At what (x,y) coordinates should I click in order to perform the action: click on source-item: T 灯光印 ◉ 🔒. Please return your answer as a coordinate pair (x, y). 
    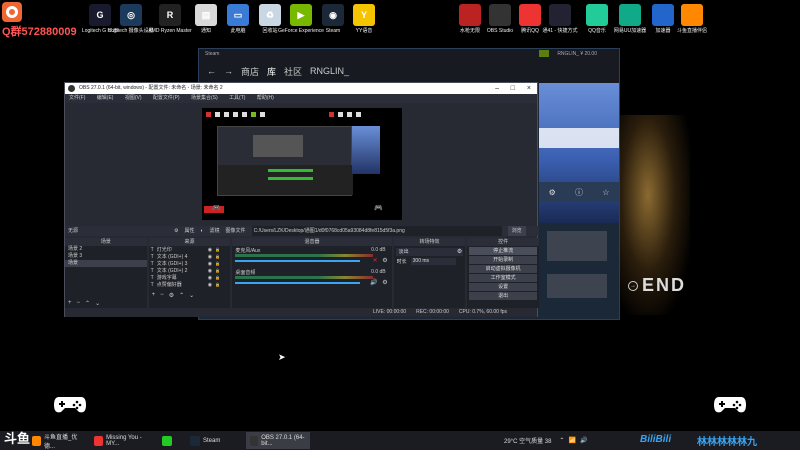
    Looking at the image, I should click on (190, 250).